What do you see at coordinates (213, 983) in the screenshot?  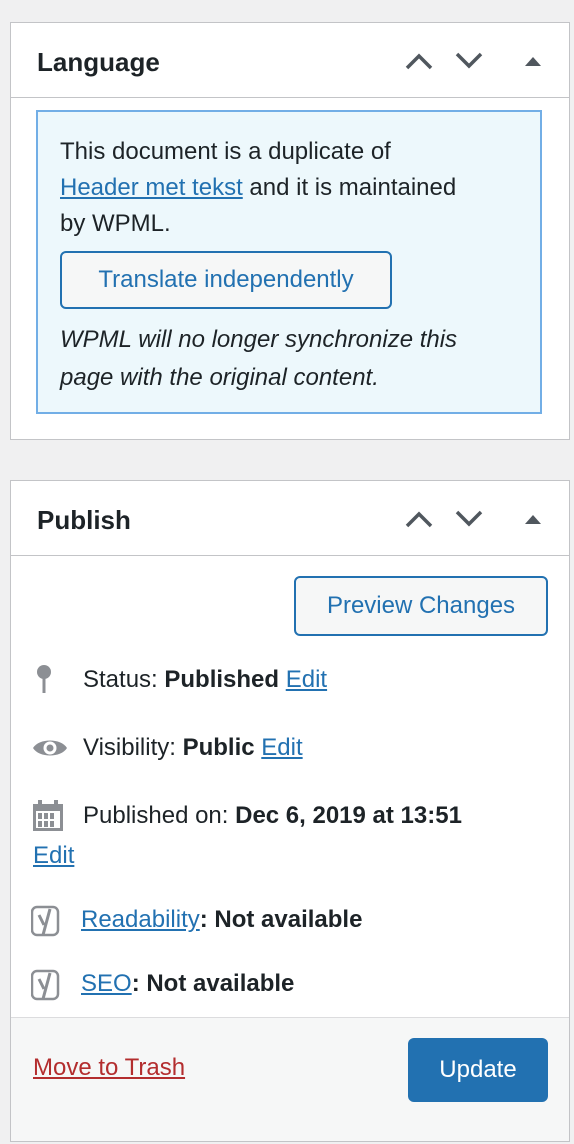 I see `seo-value: : Not available` at bounding box center [213, 983].